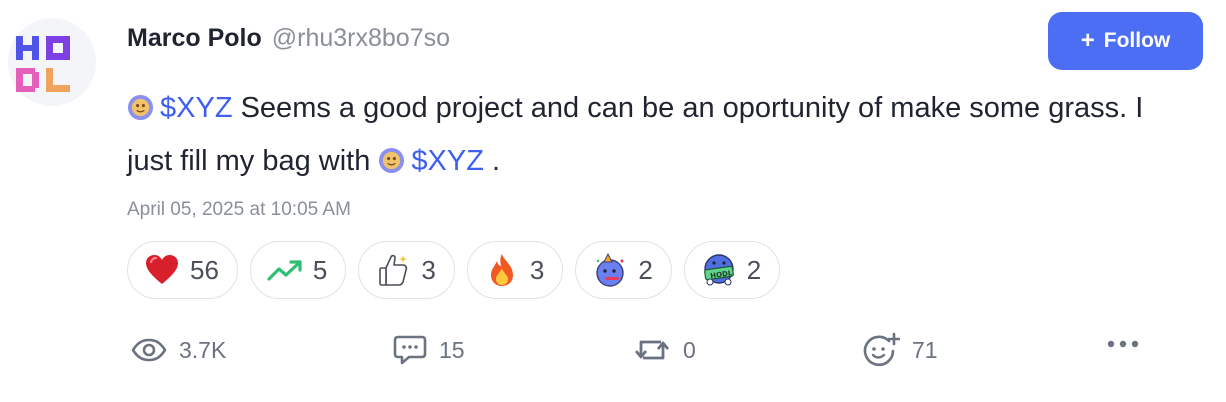 This screenshot has height=402, width=1226. Describe the element at coordinates (410, 350) in the screenshot. I see `comment-icon` at that location.